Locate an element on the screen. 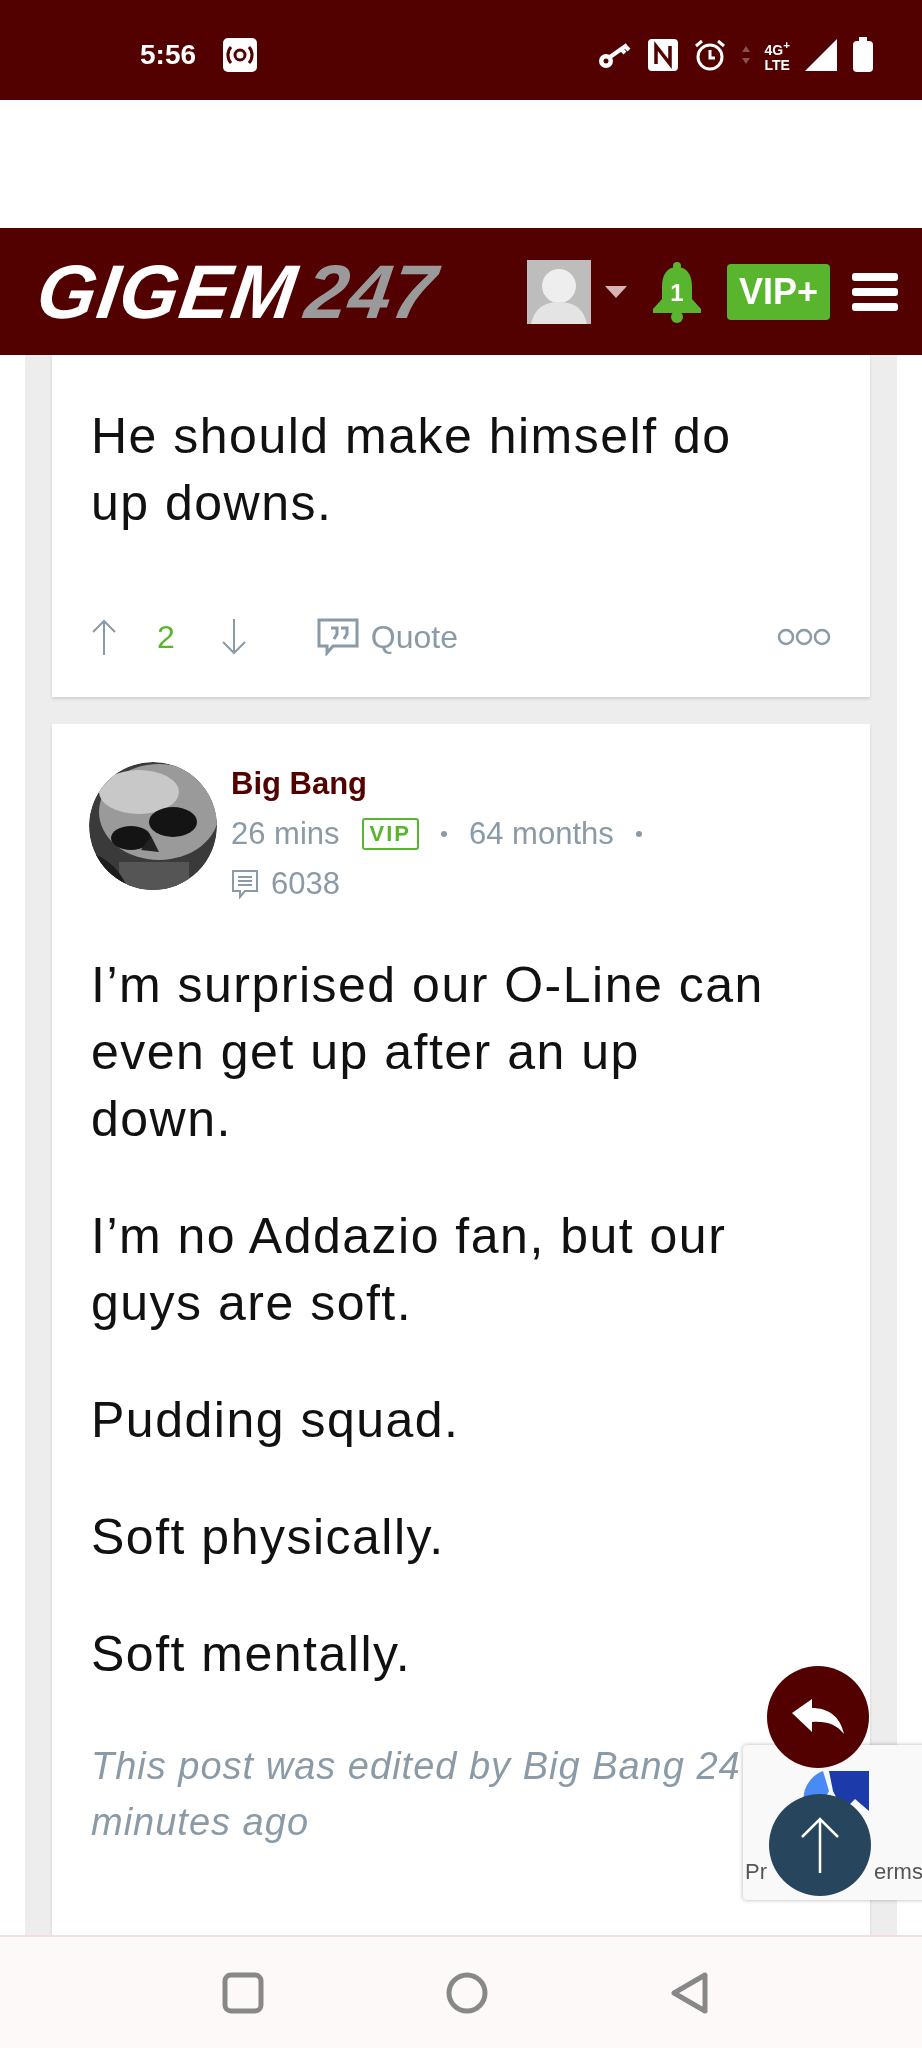  screen-record-icon is located at coordinates (240, 55).